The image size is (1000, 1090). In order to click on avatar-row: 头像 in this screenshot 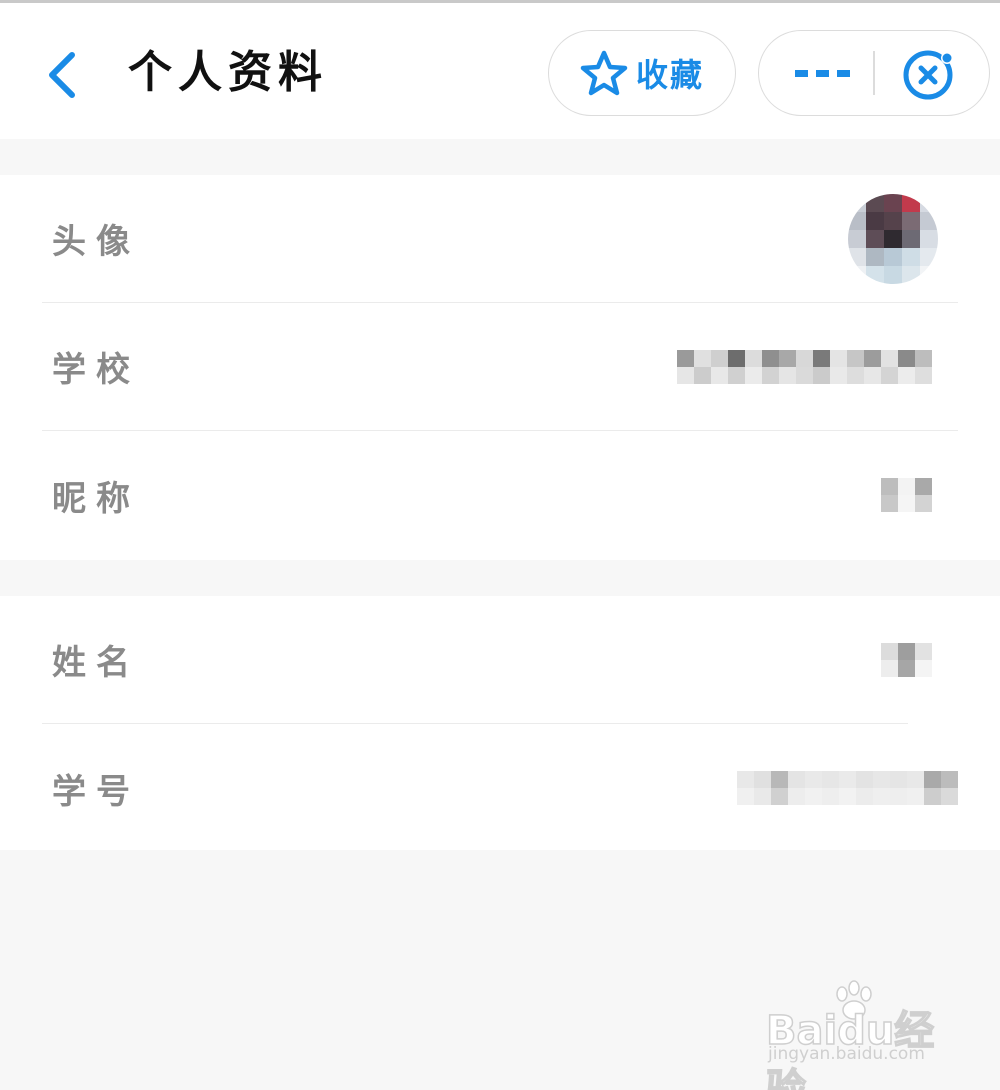, I will do `click(500, 239)`.